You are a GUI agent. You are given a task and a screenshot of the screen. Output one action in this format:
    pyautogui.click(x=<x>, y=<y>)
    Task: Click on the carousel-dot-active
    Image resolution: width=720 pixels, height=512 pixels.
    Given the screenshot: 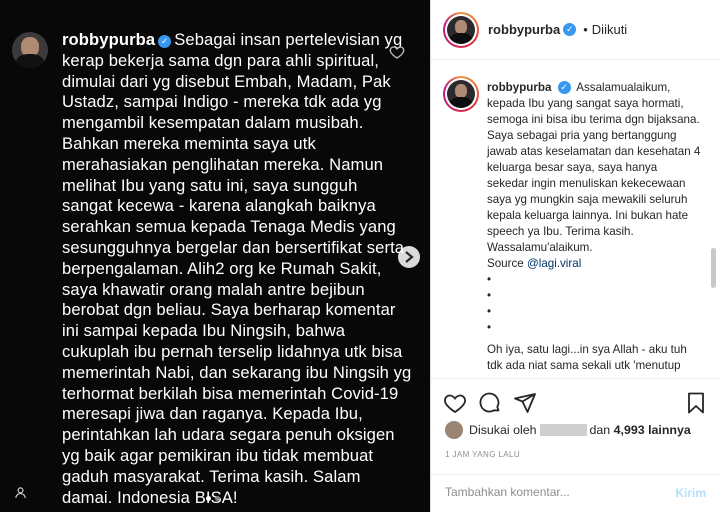 What is the action you would take?
    pyautogui.click(x=208, y=498)
    